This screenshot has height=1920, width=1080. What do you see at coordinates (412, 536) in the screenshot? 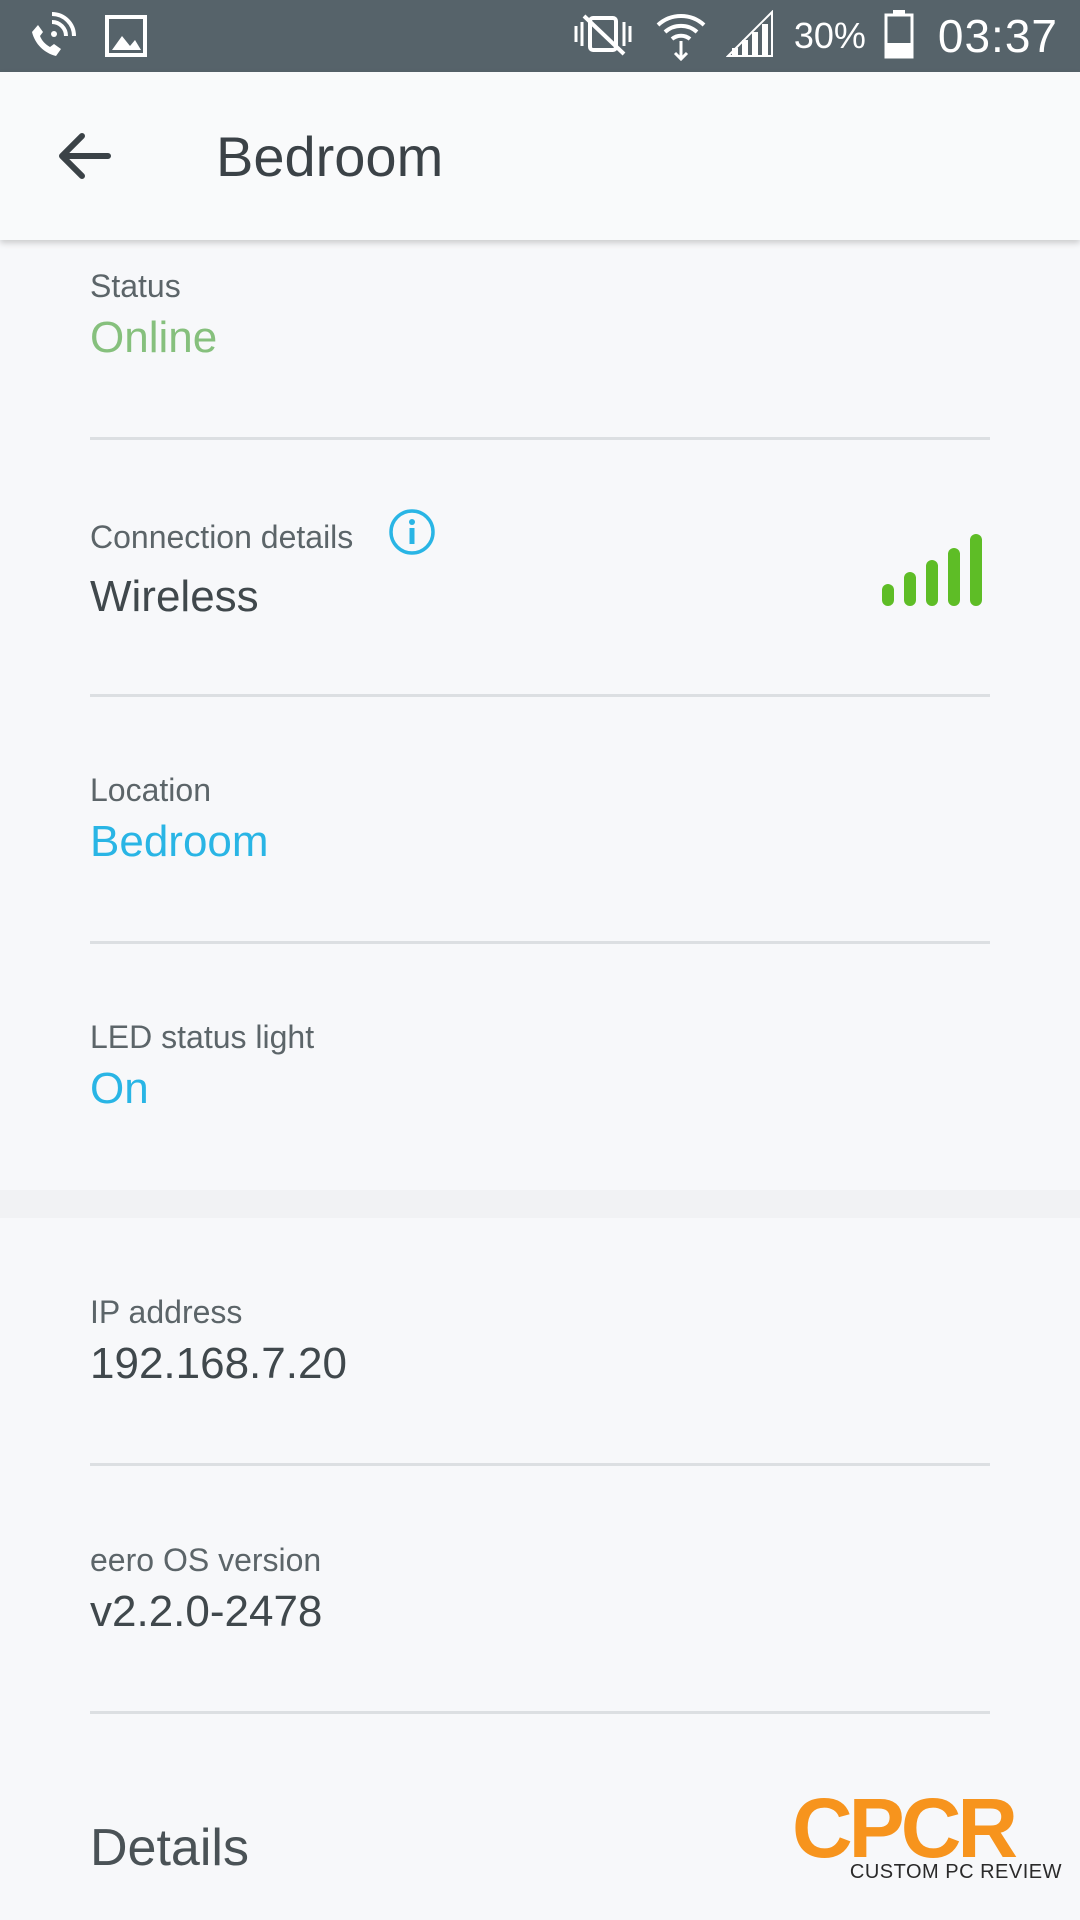
I see `info-icon` at bounding box center [412, 536].